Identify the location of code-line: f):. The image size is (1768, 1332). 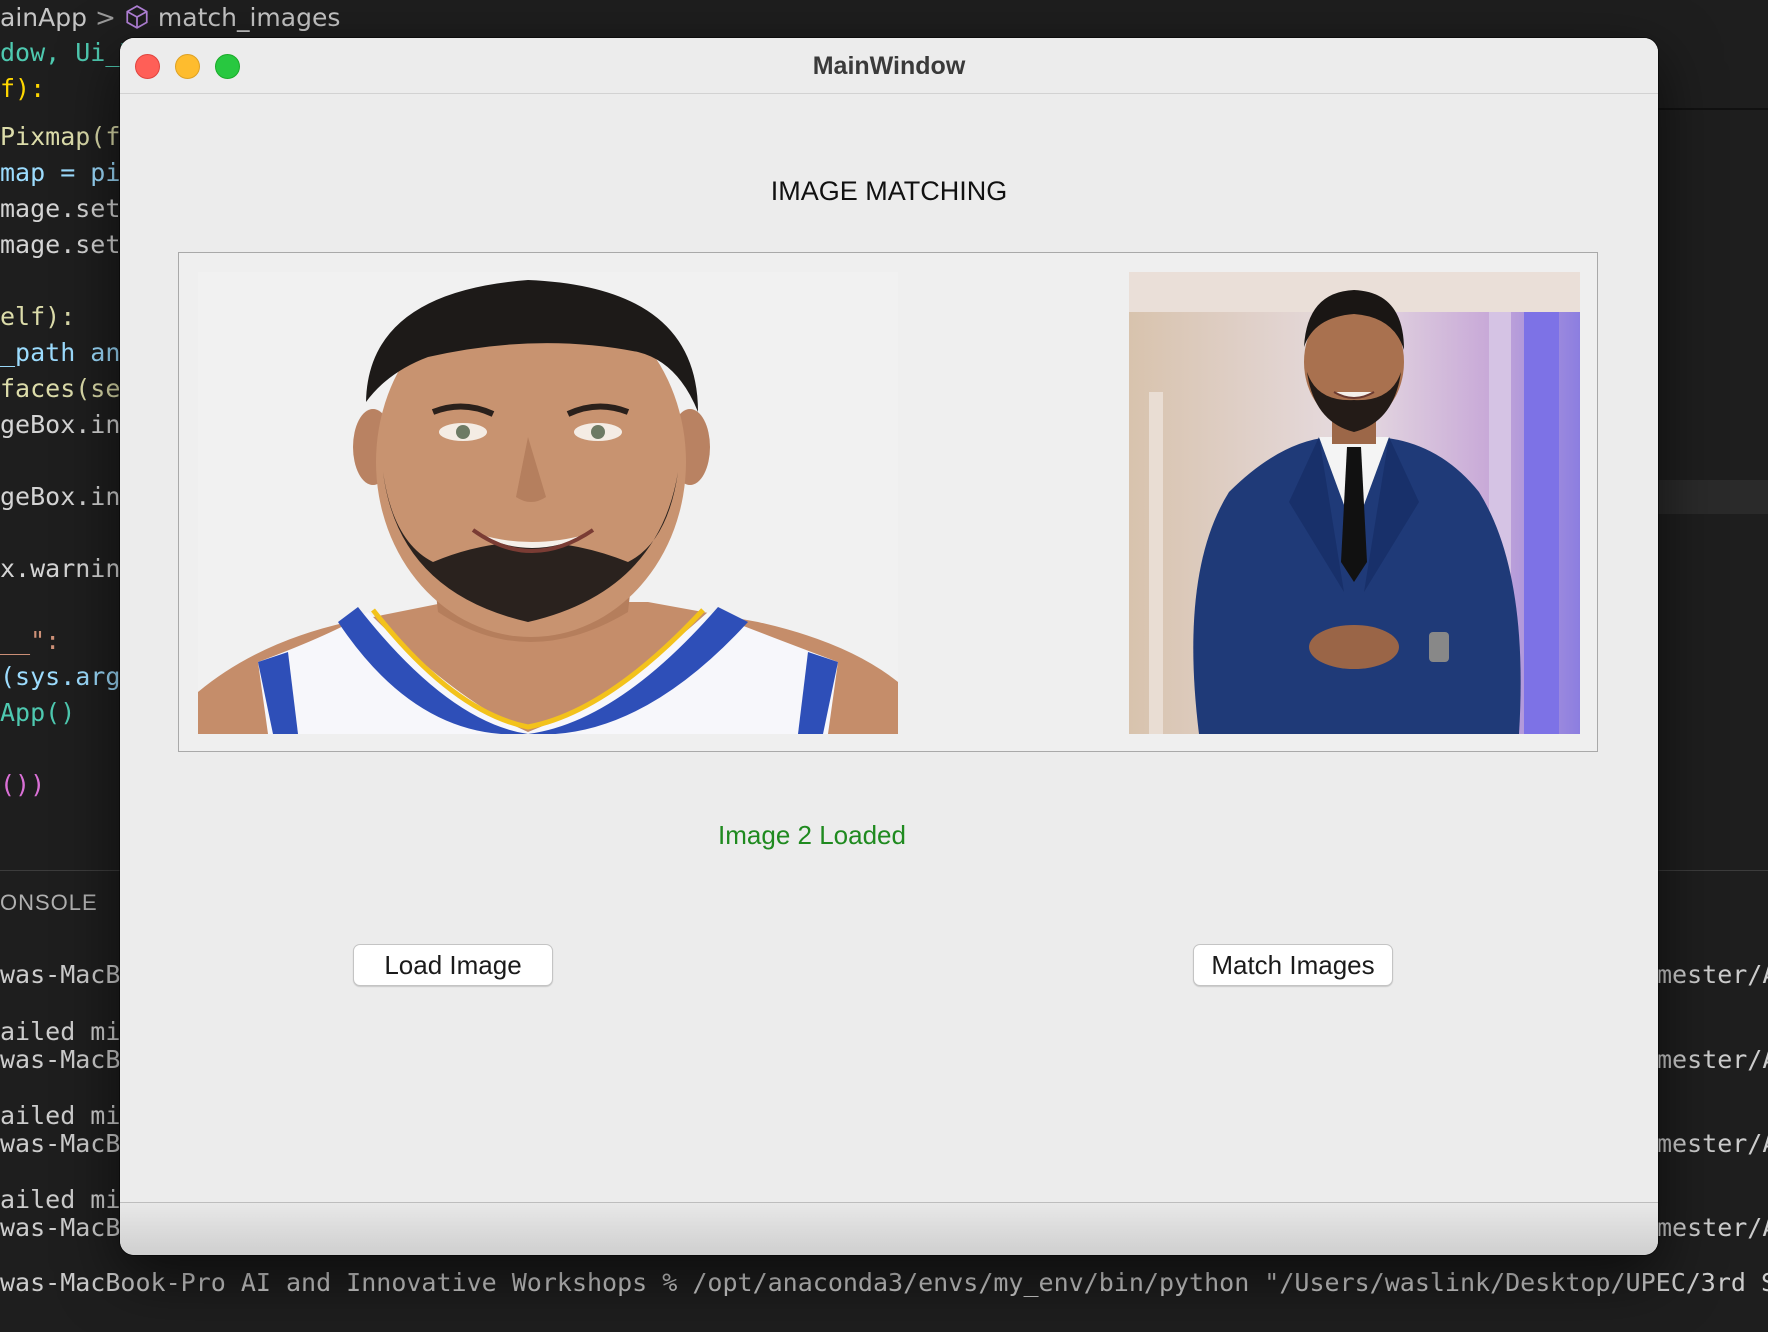
(23, 88).